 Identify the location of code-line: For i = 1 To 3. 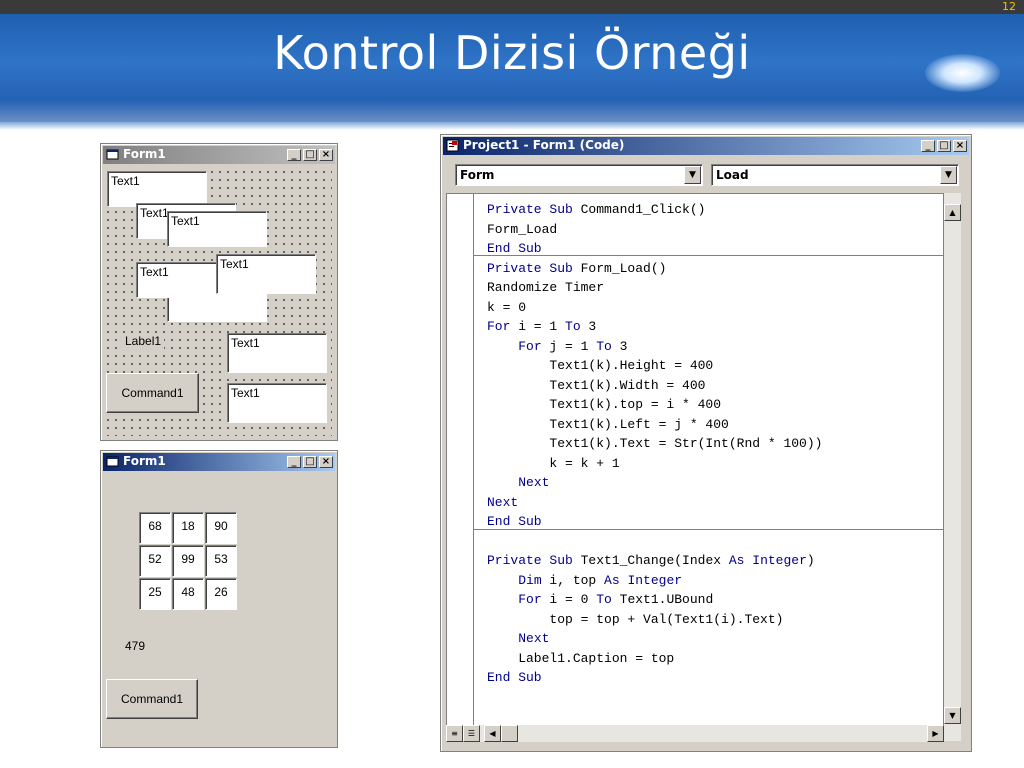
(541, 326).